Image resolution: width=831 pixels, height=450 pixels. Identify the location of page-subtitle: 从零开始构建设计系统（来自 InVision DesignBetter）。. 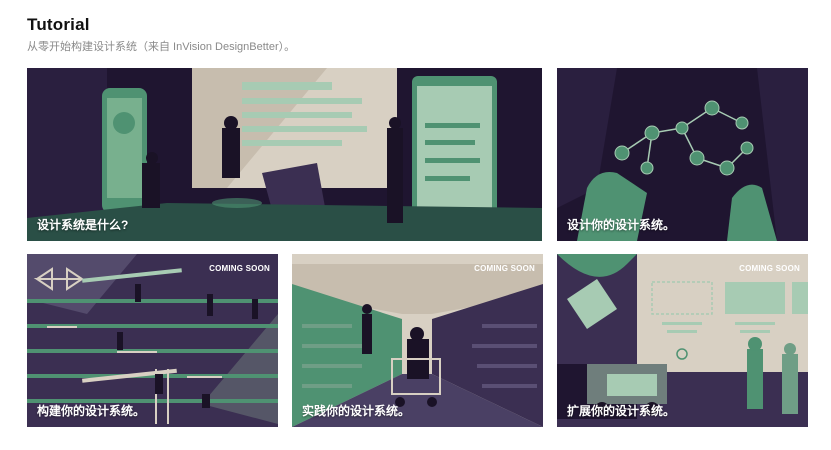
(161, 47).